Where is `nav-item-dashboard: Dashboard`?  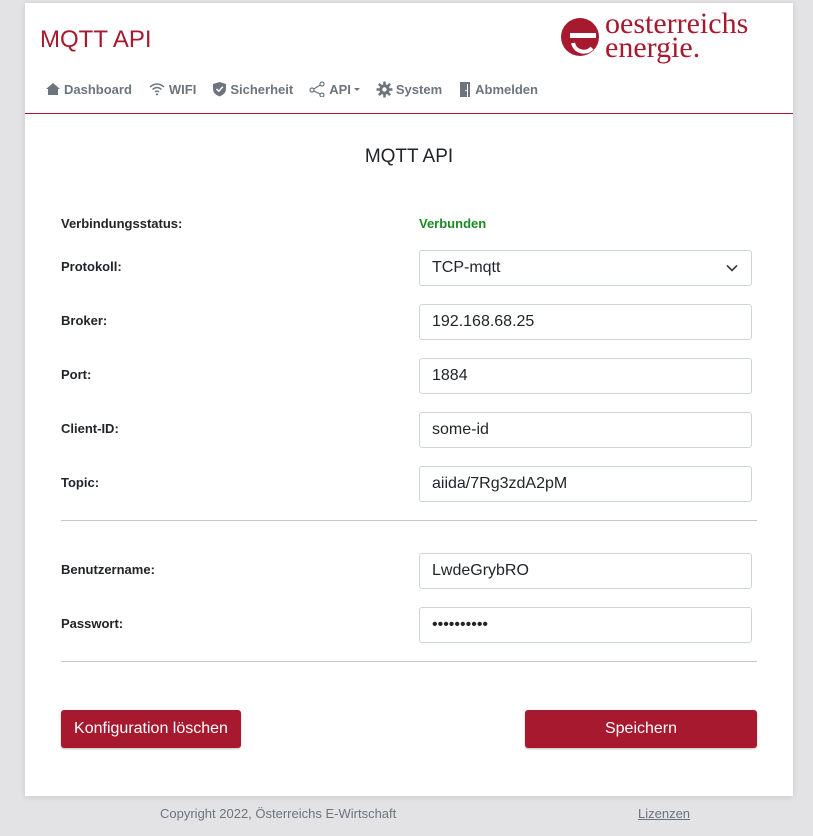 nav-item-dashboard: Dashboard is located at coordinates (88, 89).